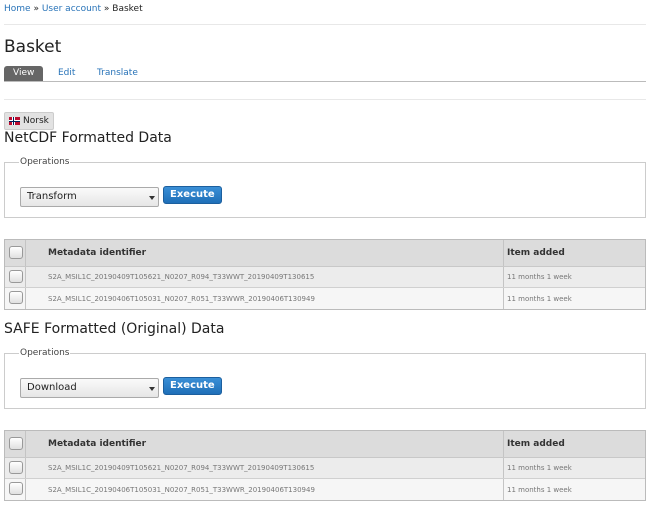 The width and height of the screenshot is (657, 514). I want to click on tab-view: View, so click(24, 73).